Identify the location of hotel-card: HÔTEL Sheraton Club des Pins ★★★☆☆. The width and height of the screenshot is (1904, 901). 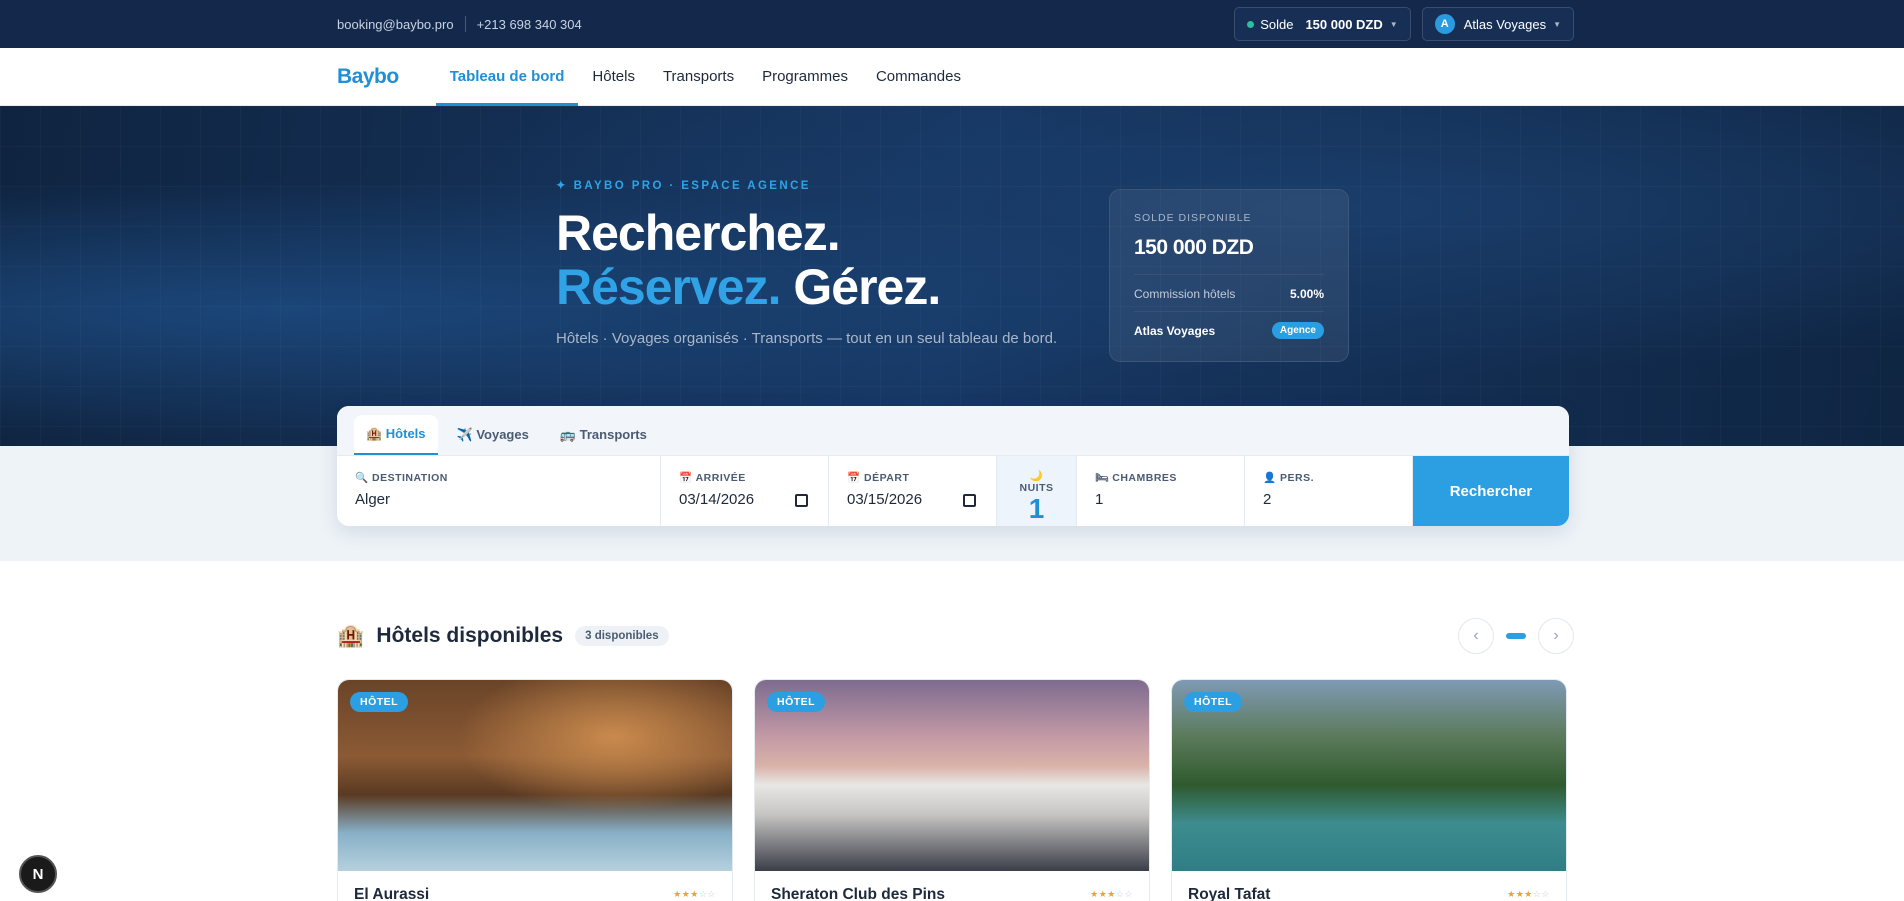
(952, 790).